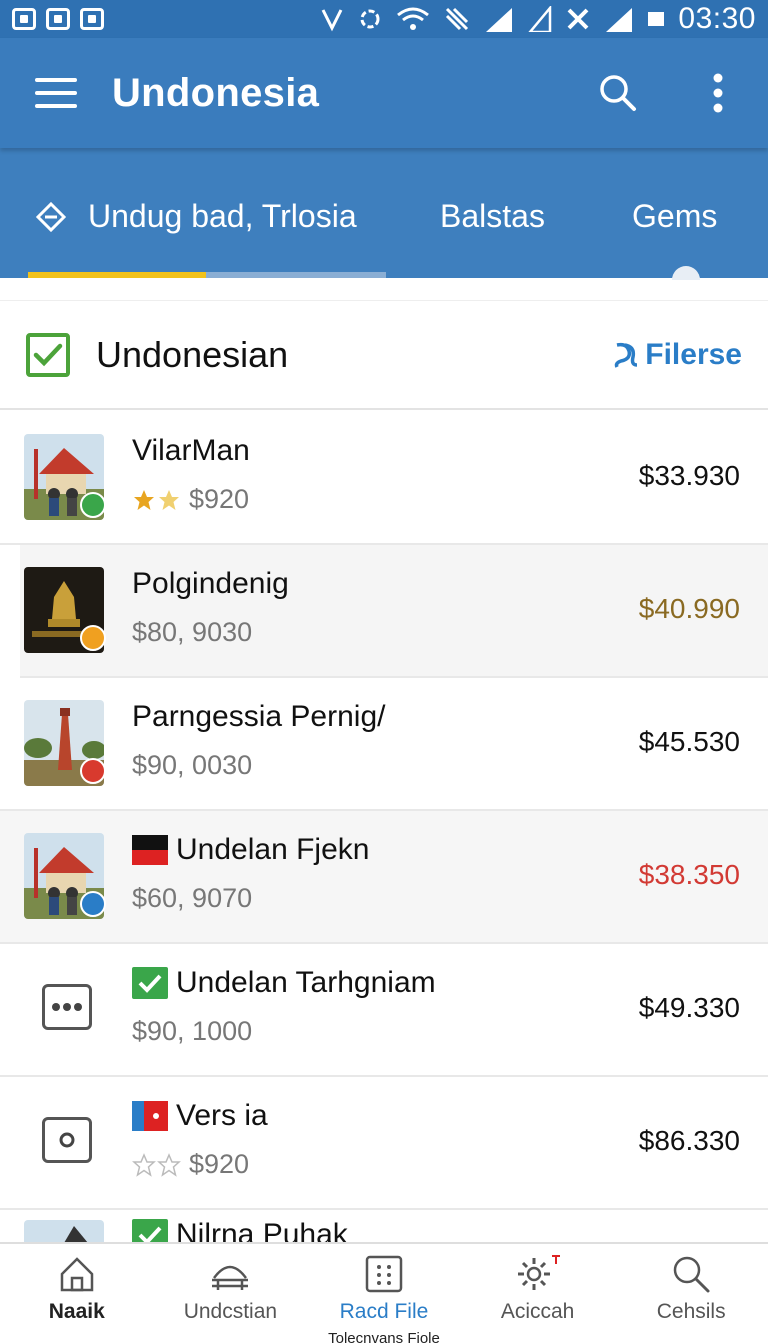  I want to click on menu-button, so click(56, 93).